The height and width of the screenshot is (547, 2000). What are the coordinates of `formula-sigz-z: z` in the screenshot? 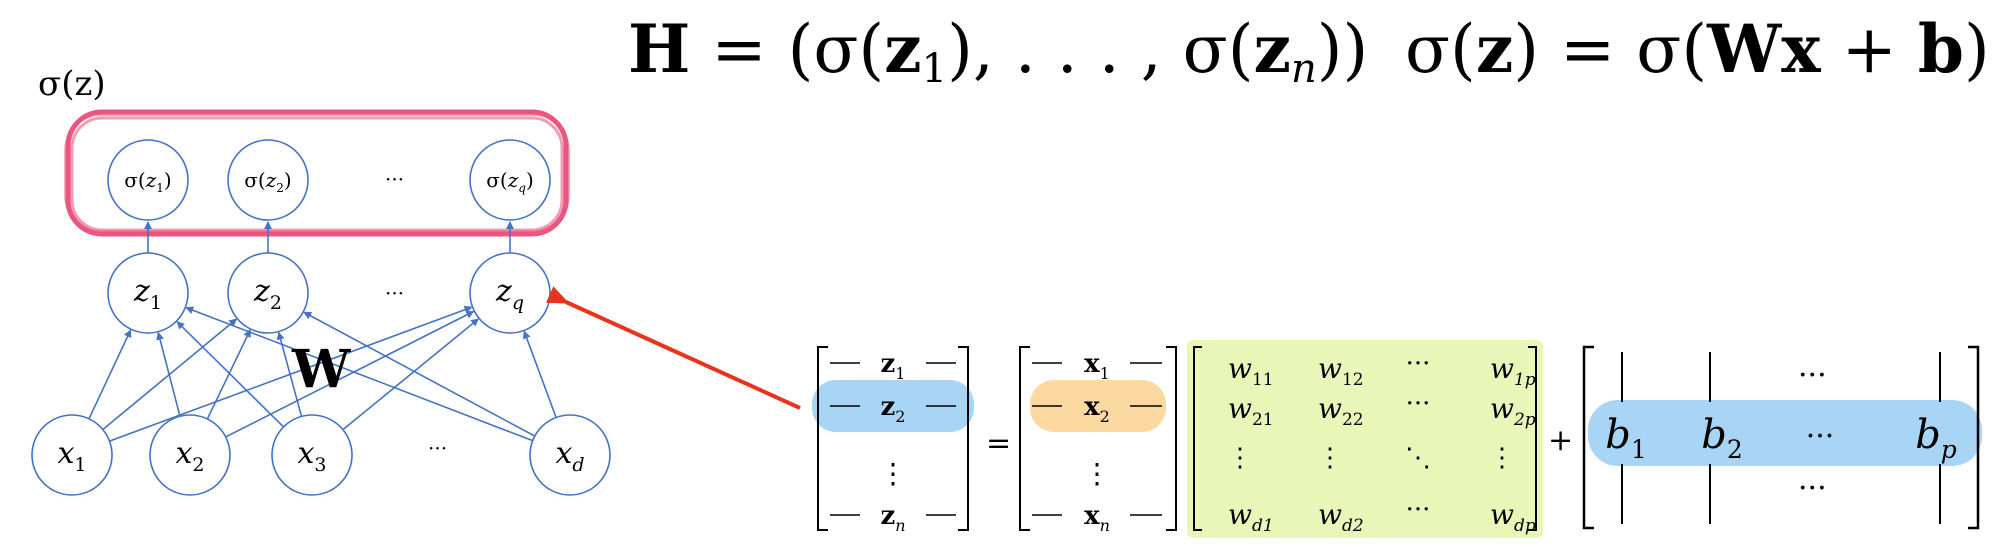 It's located at (1494, 49).